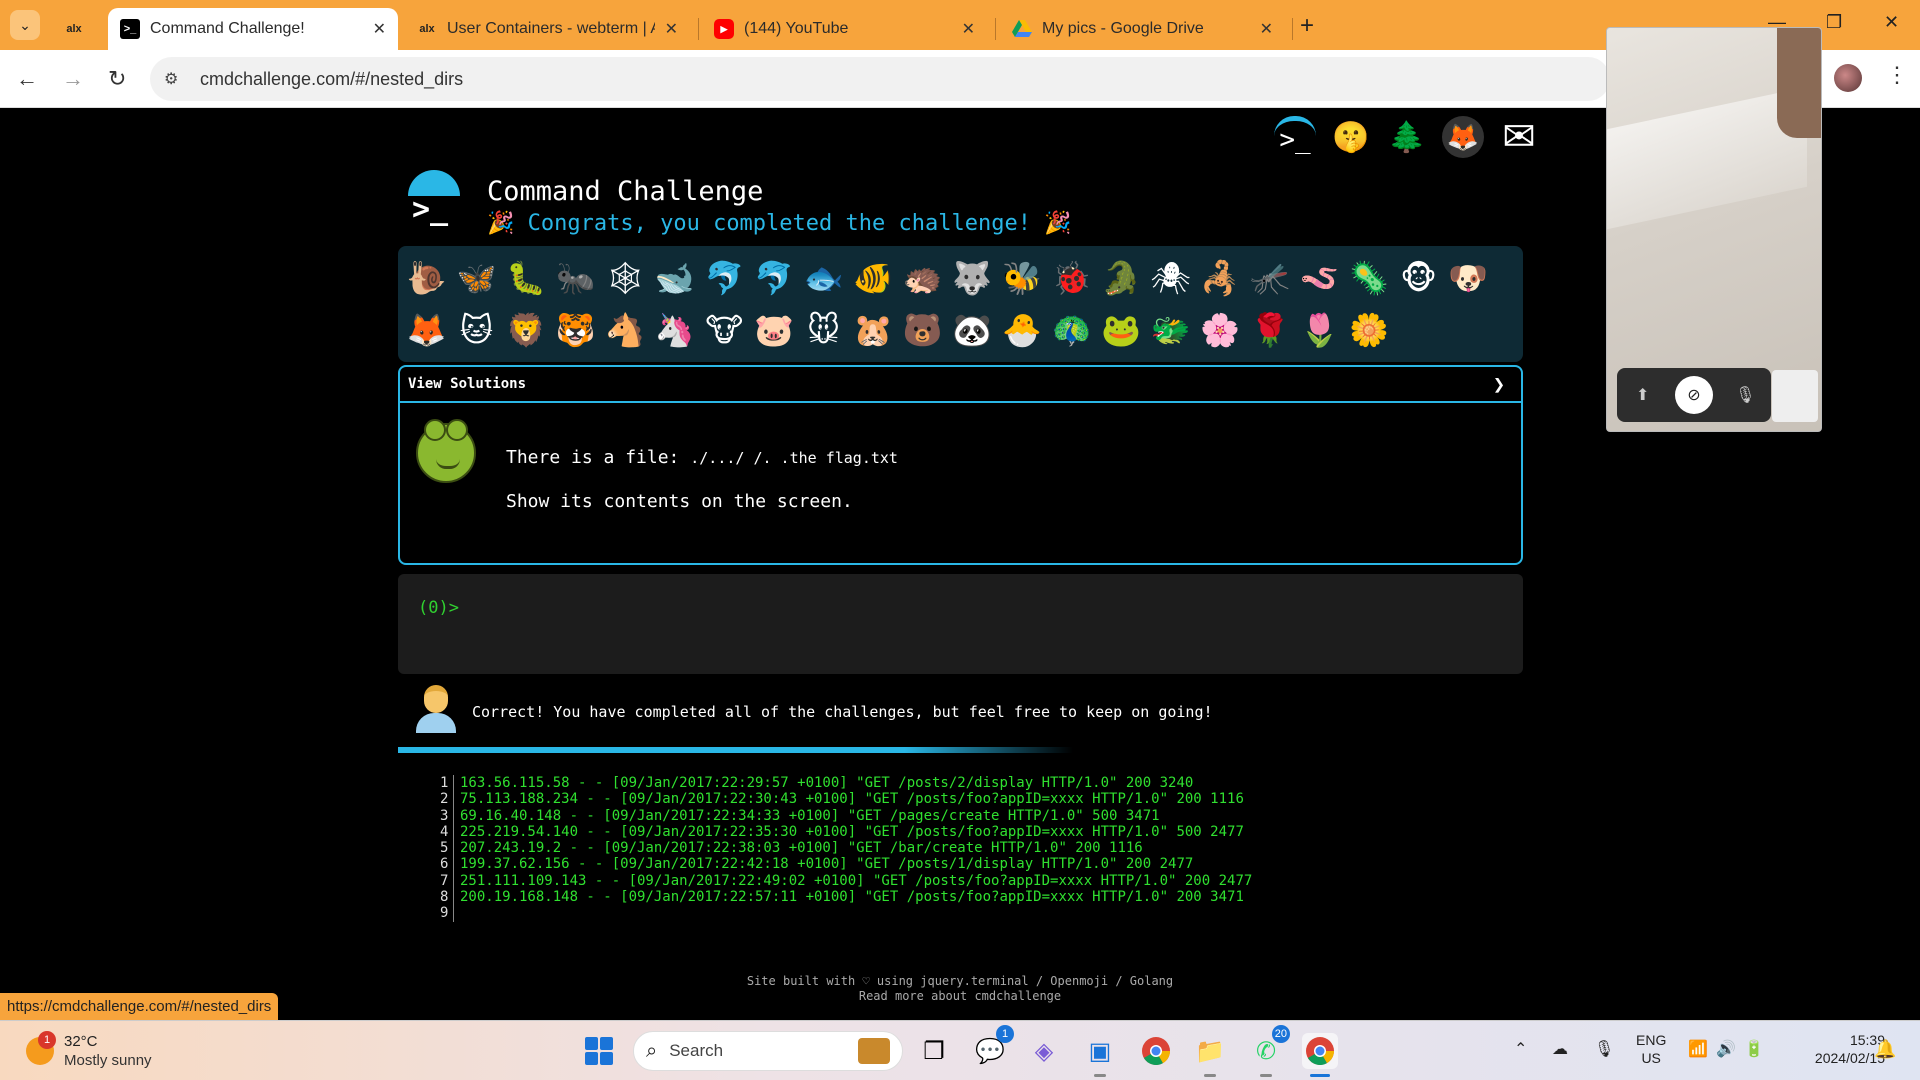 The width and height of the screenshot is (1920, 1080). I want to click on new-tab-button: +, so click(1307, 26).